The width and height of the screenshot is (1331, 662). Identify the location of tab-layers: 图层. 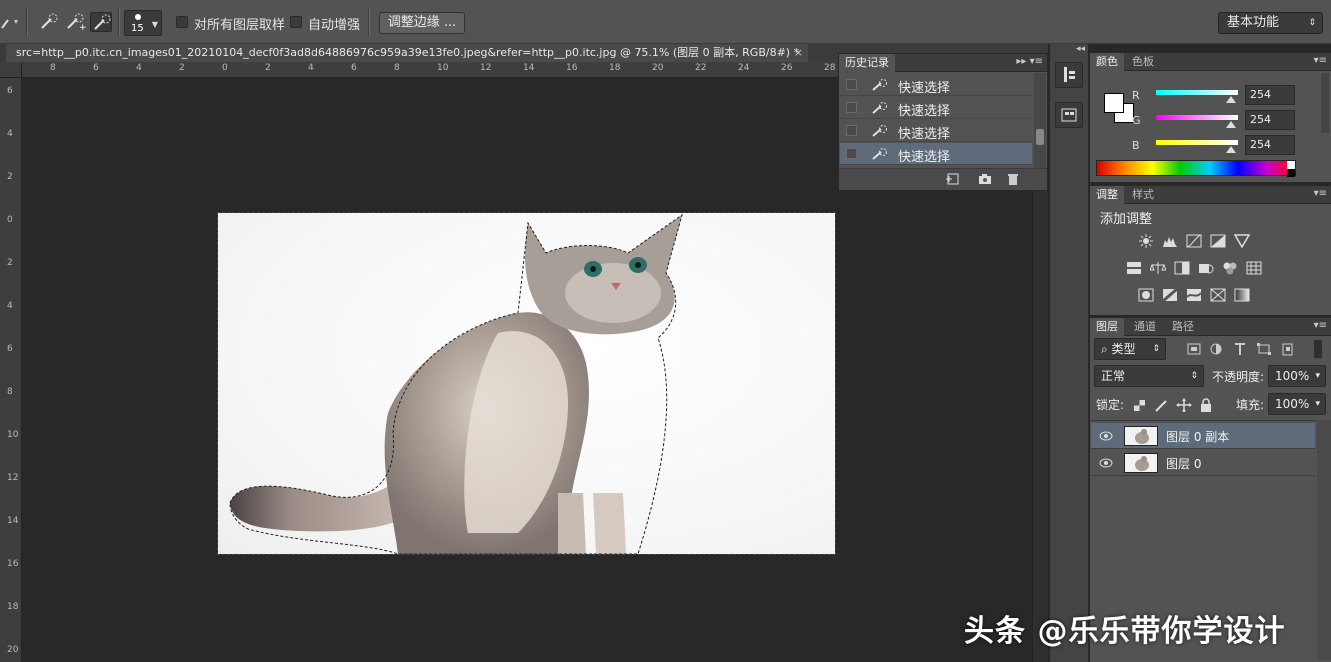
(1107, 327).